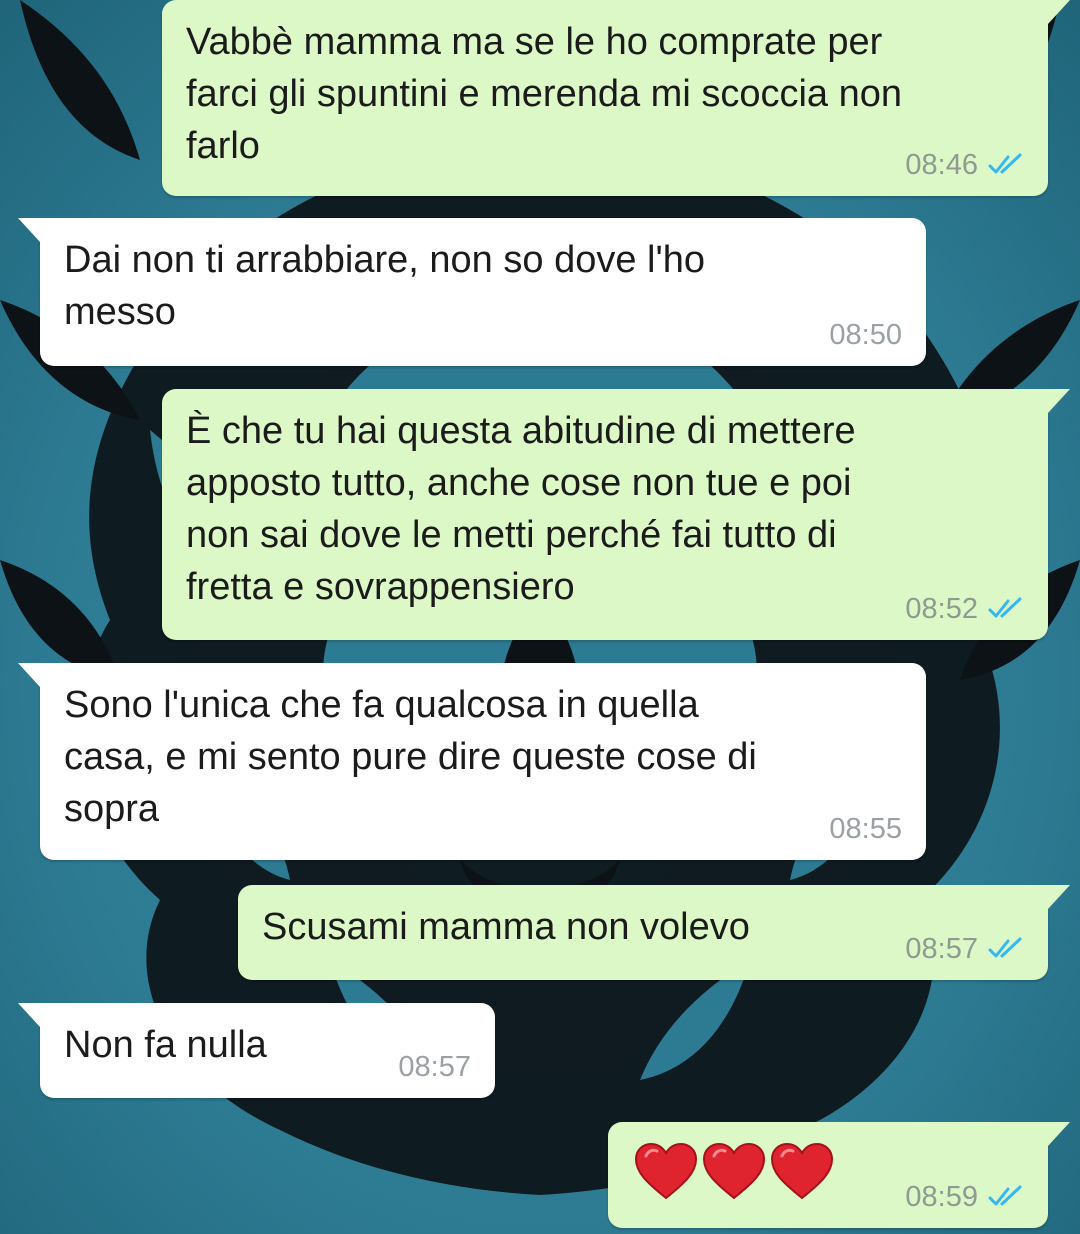  I want to click on message-timestamp: 08:55, so click(865, 829).